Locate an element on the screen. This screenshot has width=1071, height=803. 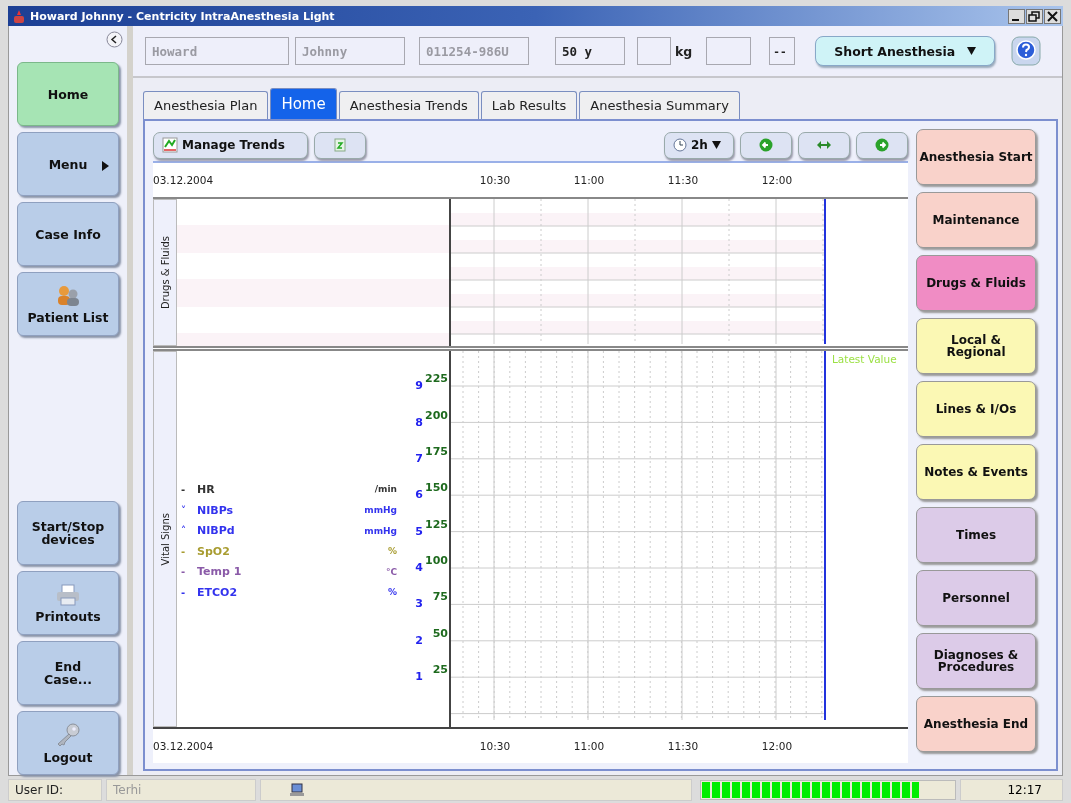
sidebar-button: Case Info is located at coordinates (68, 234).